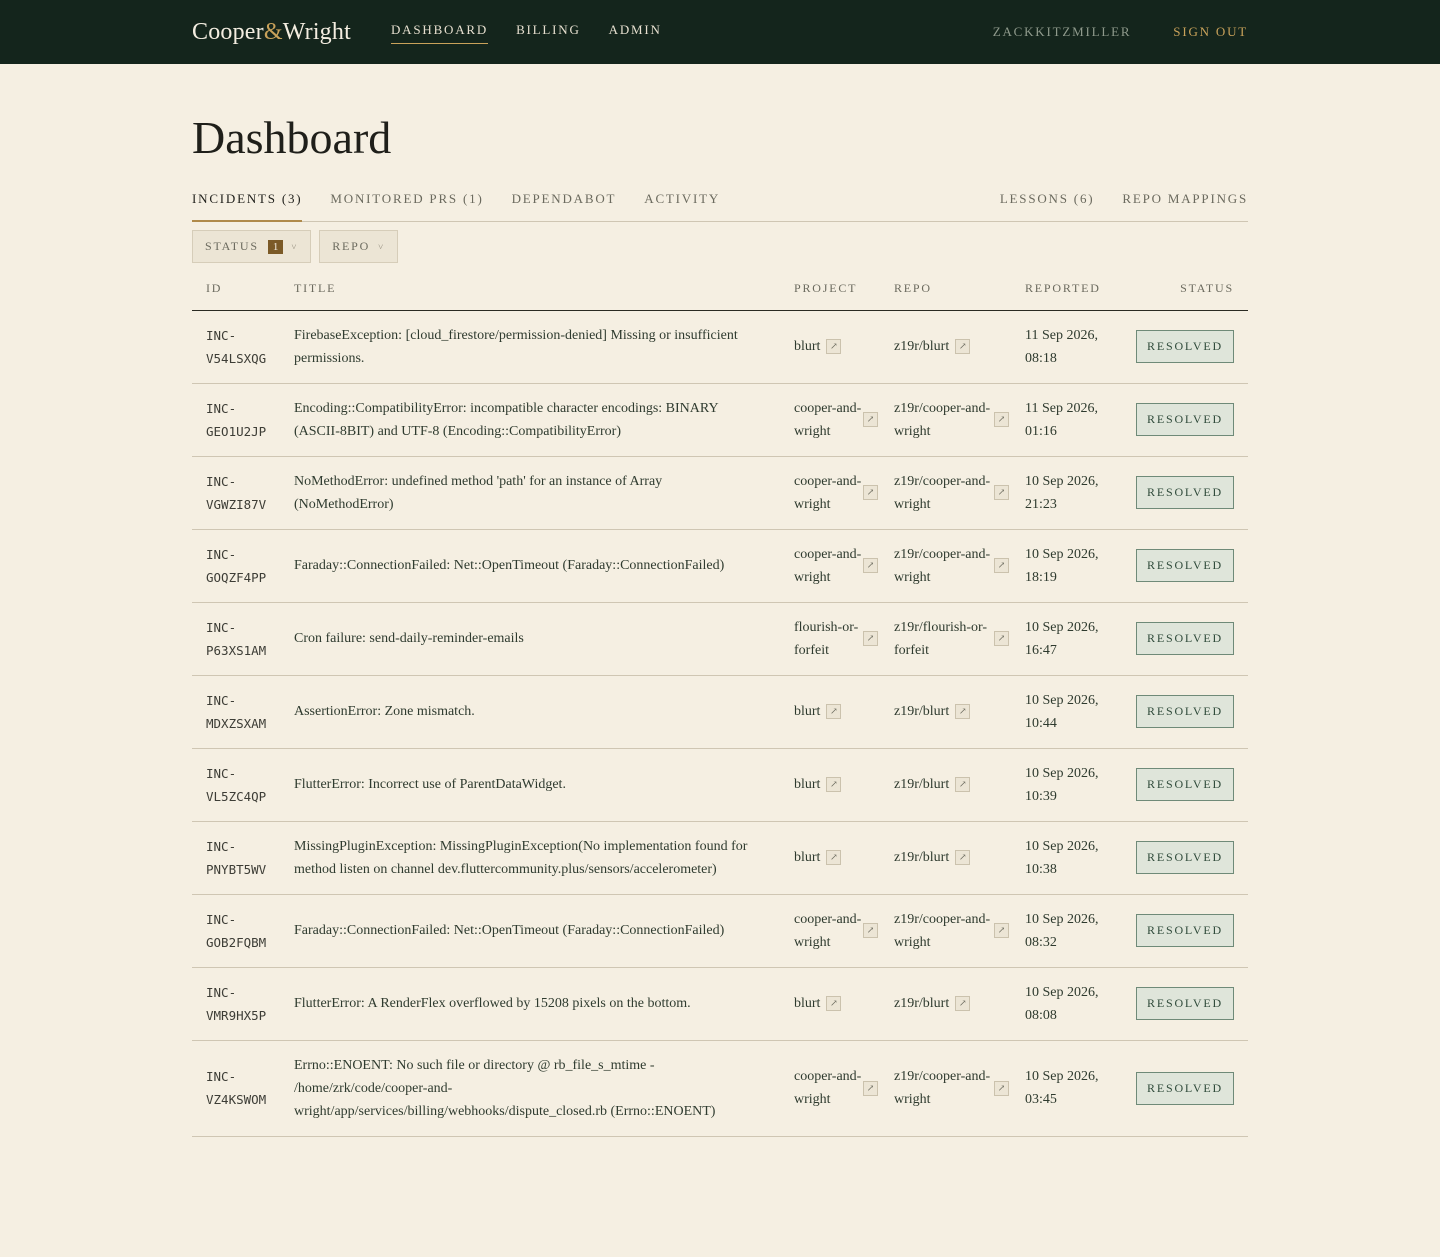 The image size is (1440, 1257). Describe the element at coordinates (1185, 711) in the screenshot. I see `status-badge: RESOLVED` at that location.